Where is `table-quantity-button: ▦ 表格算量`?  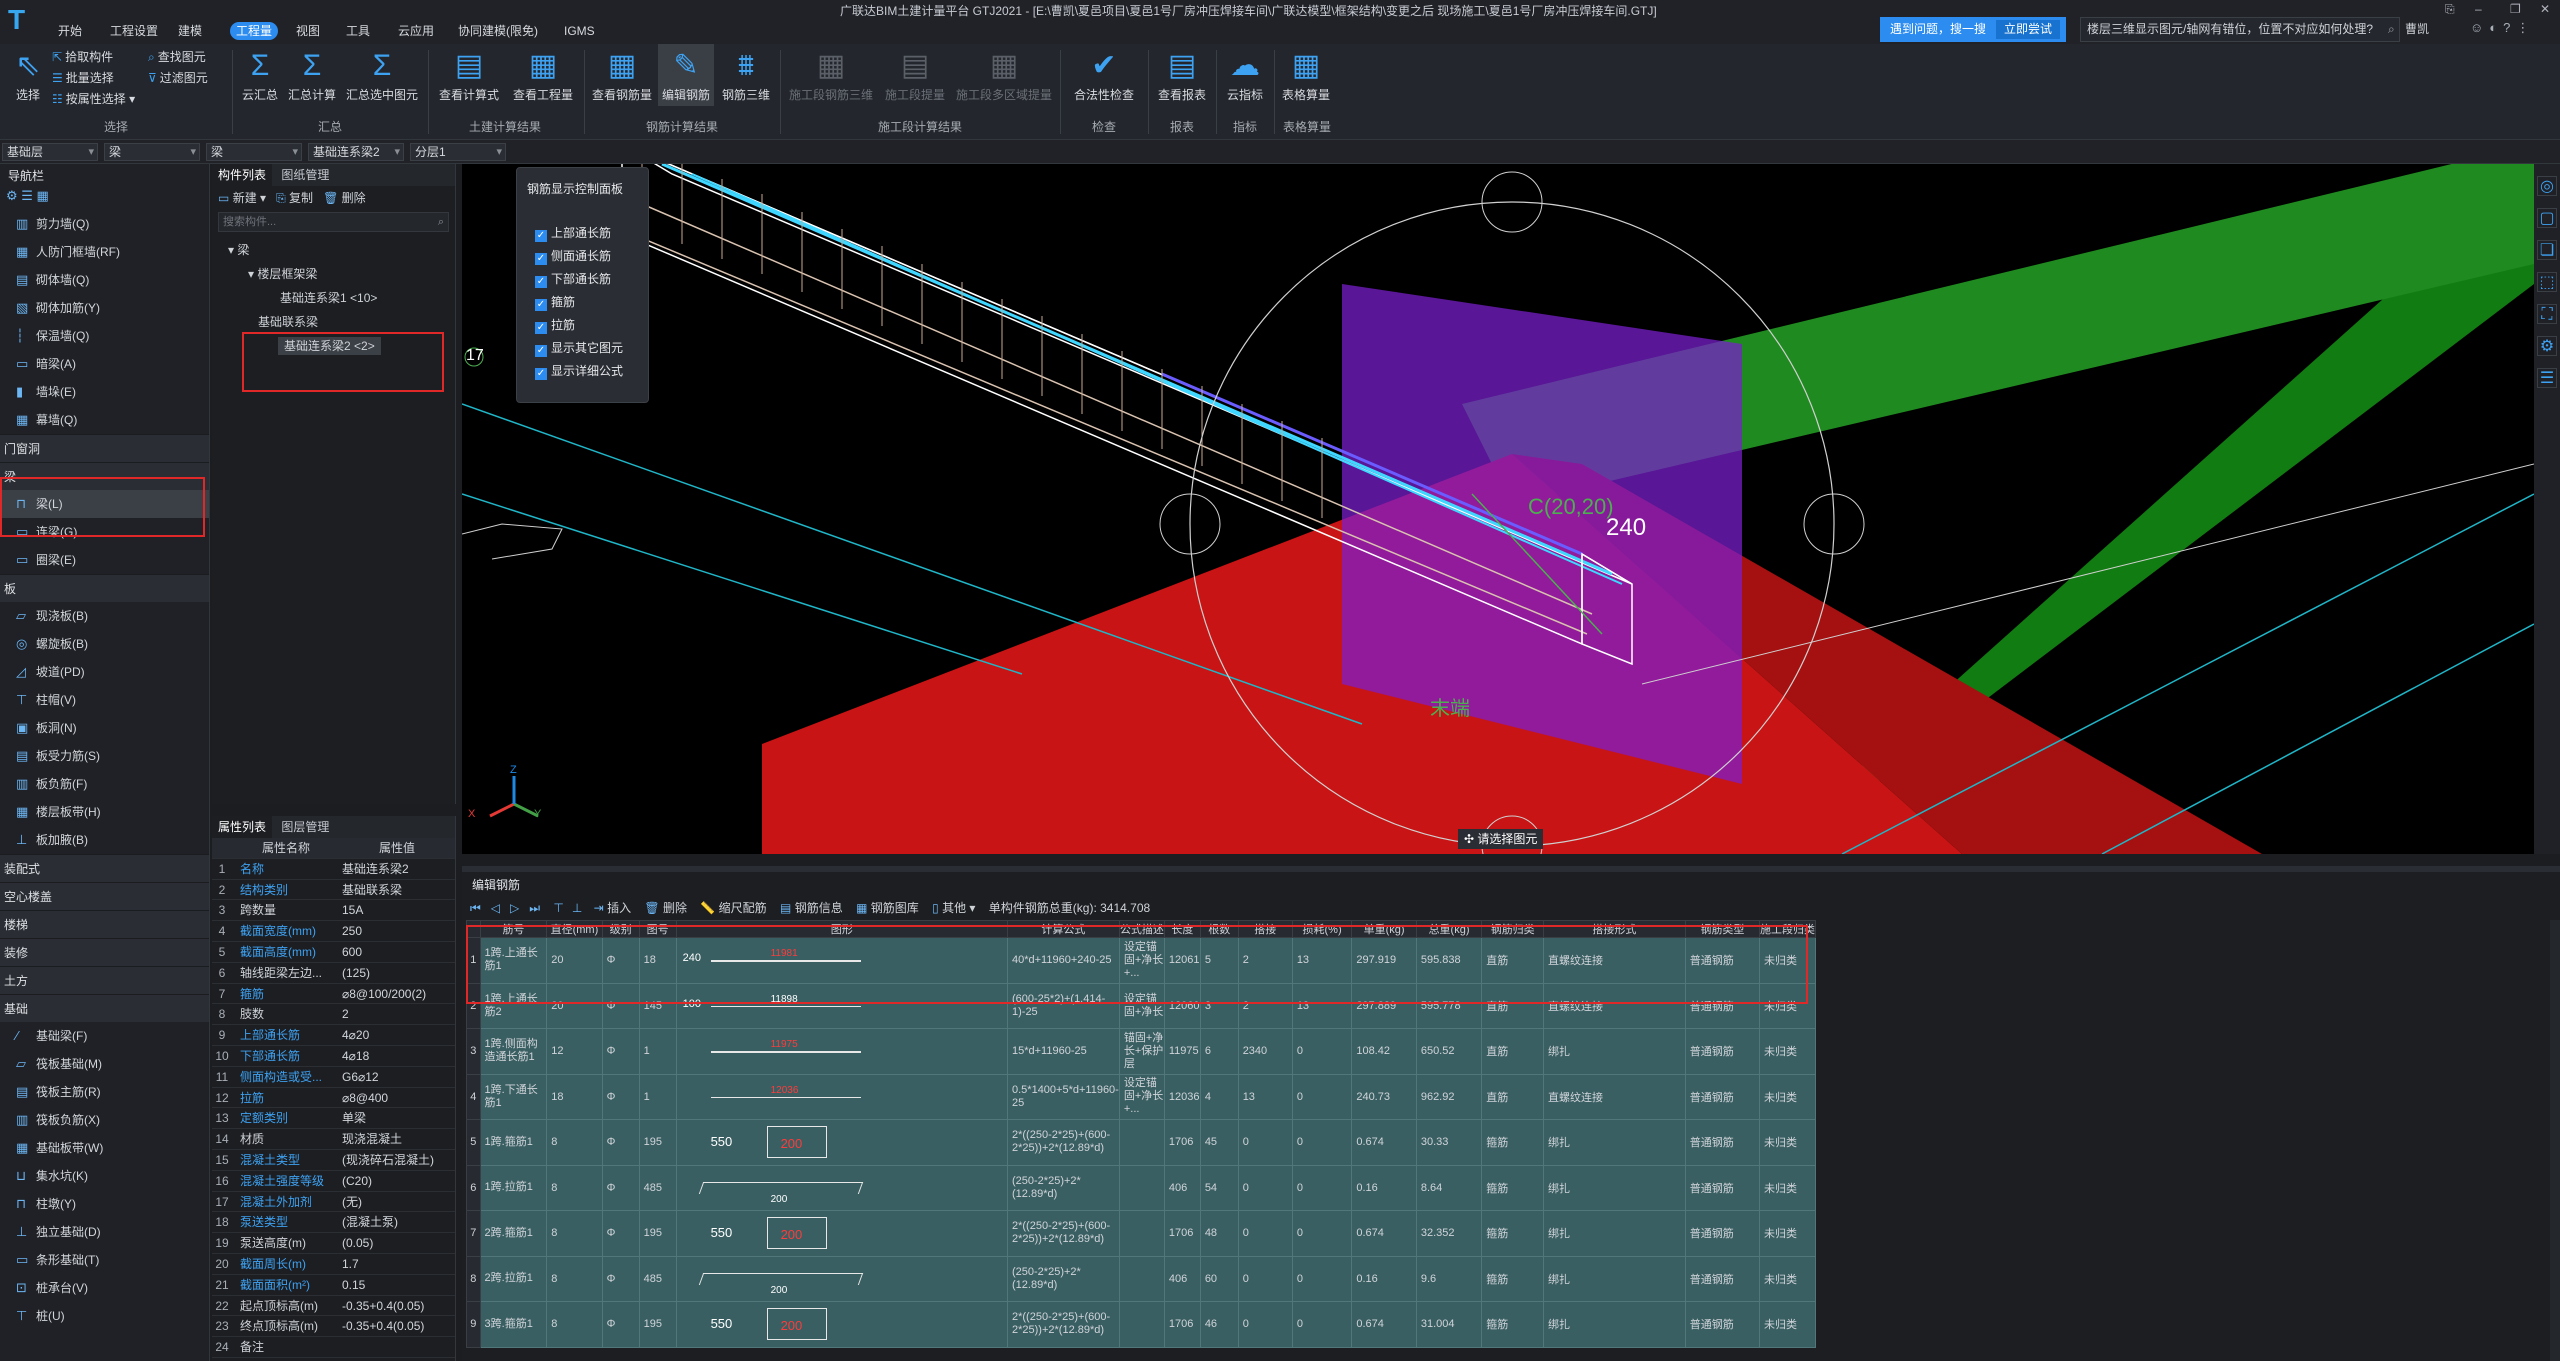
table-quantity-button: ▦ 表格算量 is located at coordinates (1306, 75).